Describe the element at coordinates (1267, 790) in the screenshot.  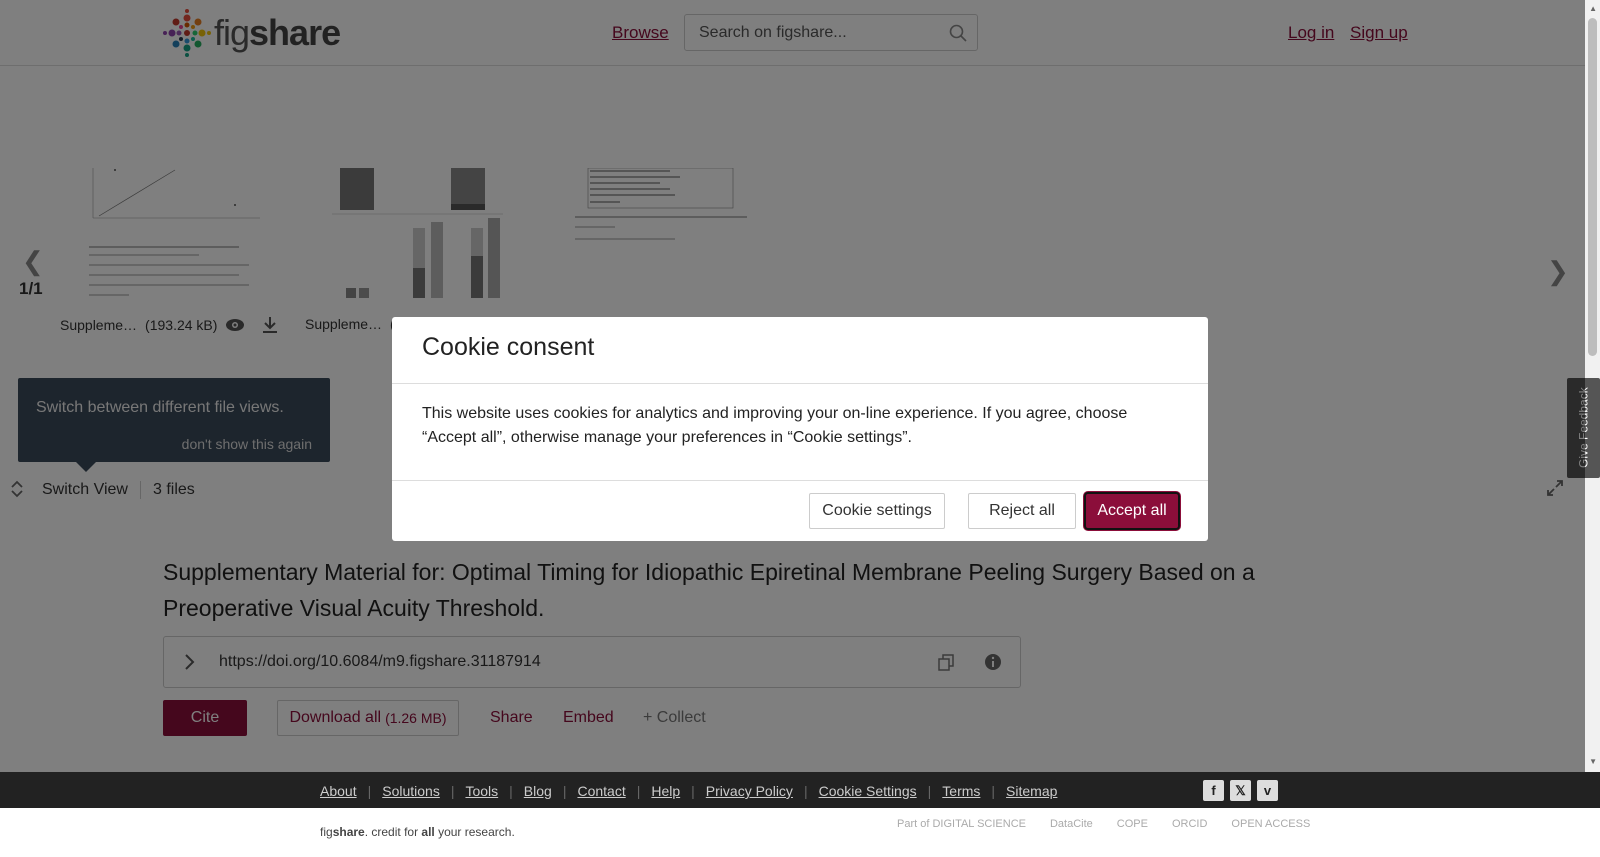
I see `vimeo-icon: v` at that location.